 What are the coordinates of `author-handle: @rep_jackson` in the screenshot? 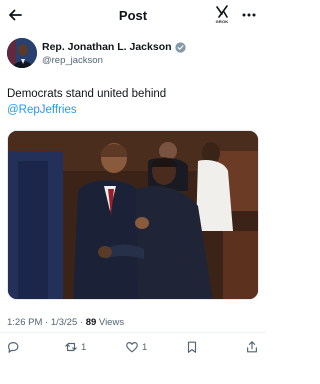 It's located at (72, 60).